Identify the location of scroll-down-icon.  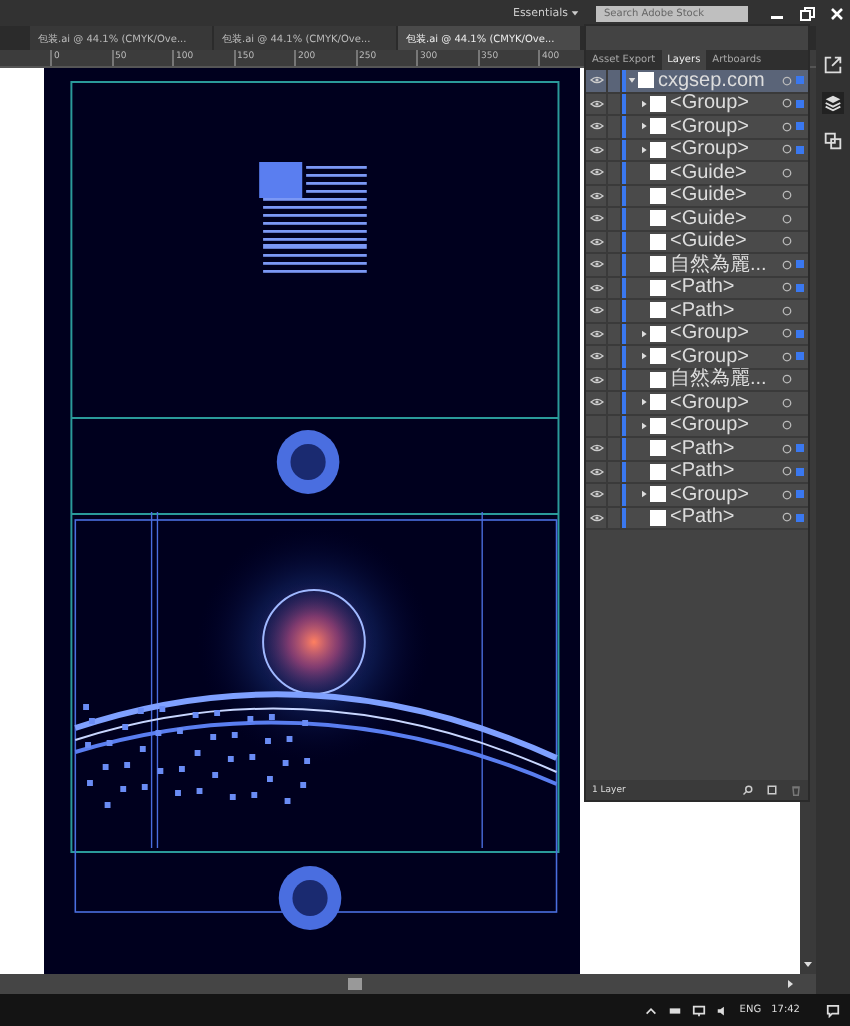
(808, 964).